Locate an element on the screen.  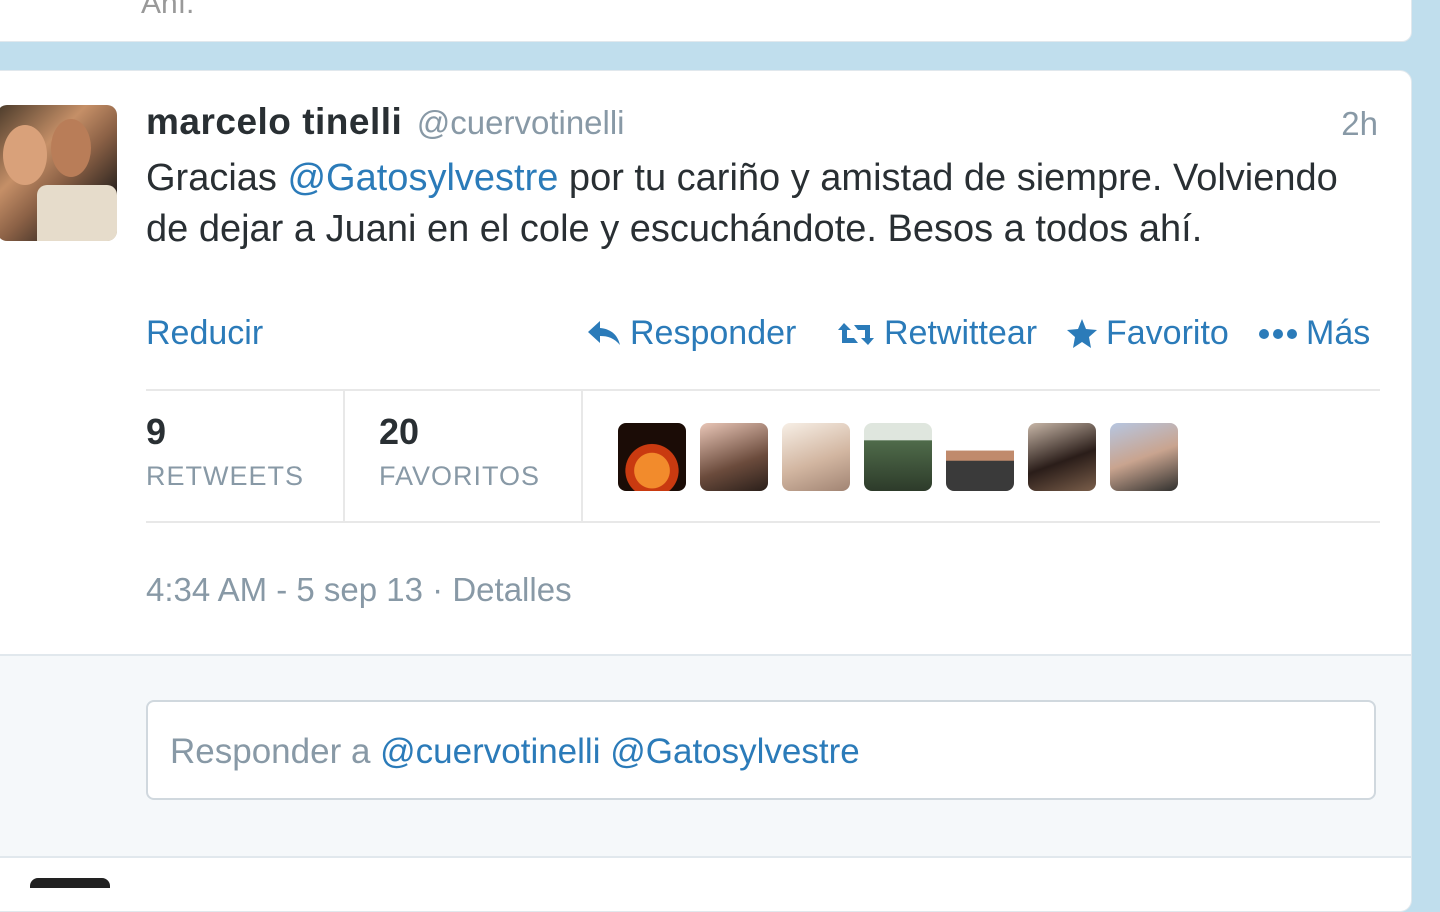
author-name: marcelo tinelli is located at coordinates (274, 121).